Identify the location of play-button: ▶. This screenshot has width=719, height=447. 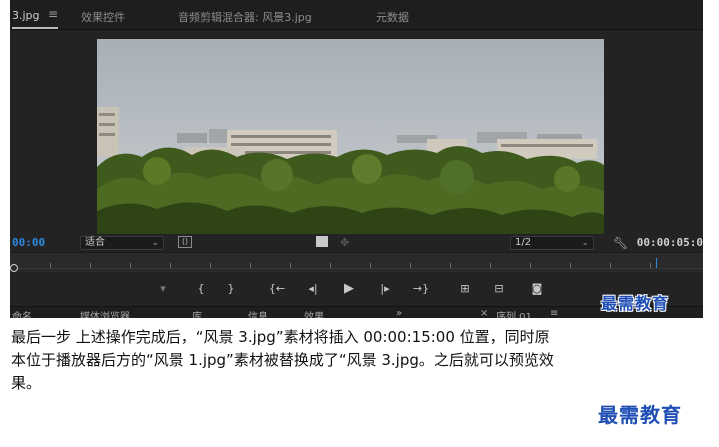
(349, 289).